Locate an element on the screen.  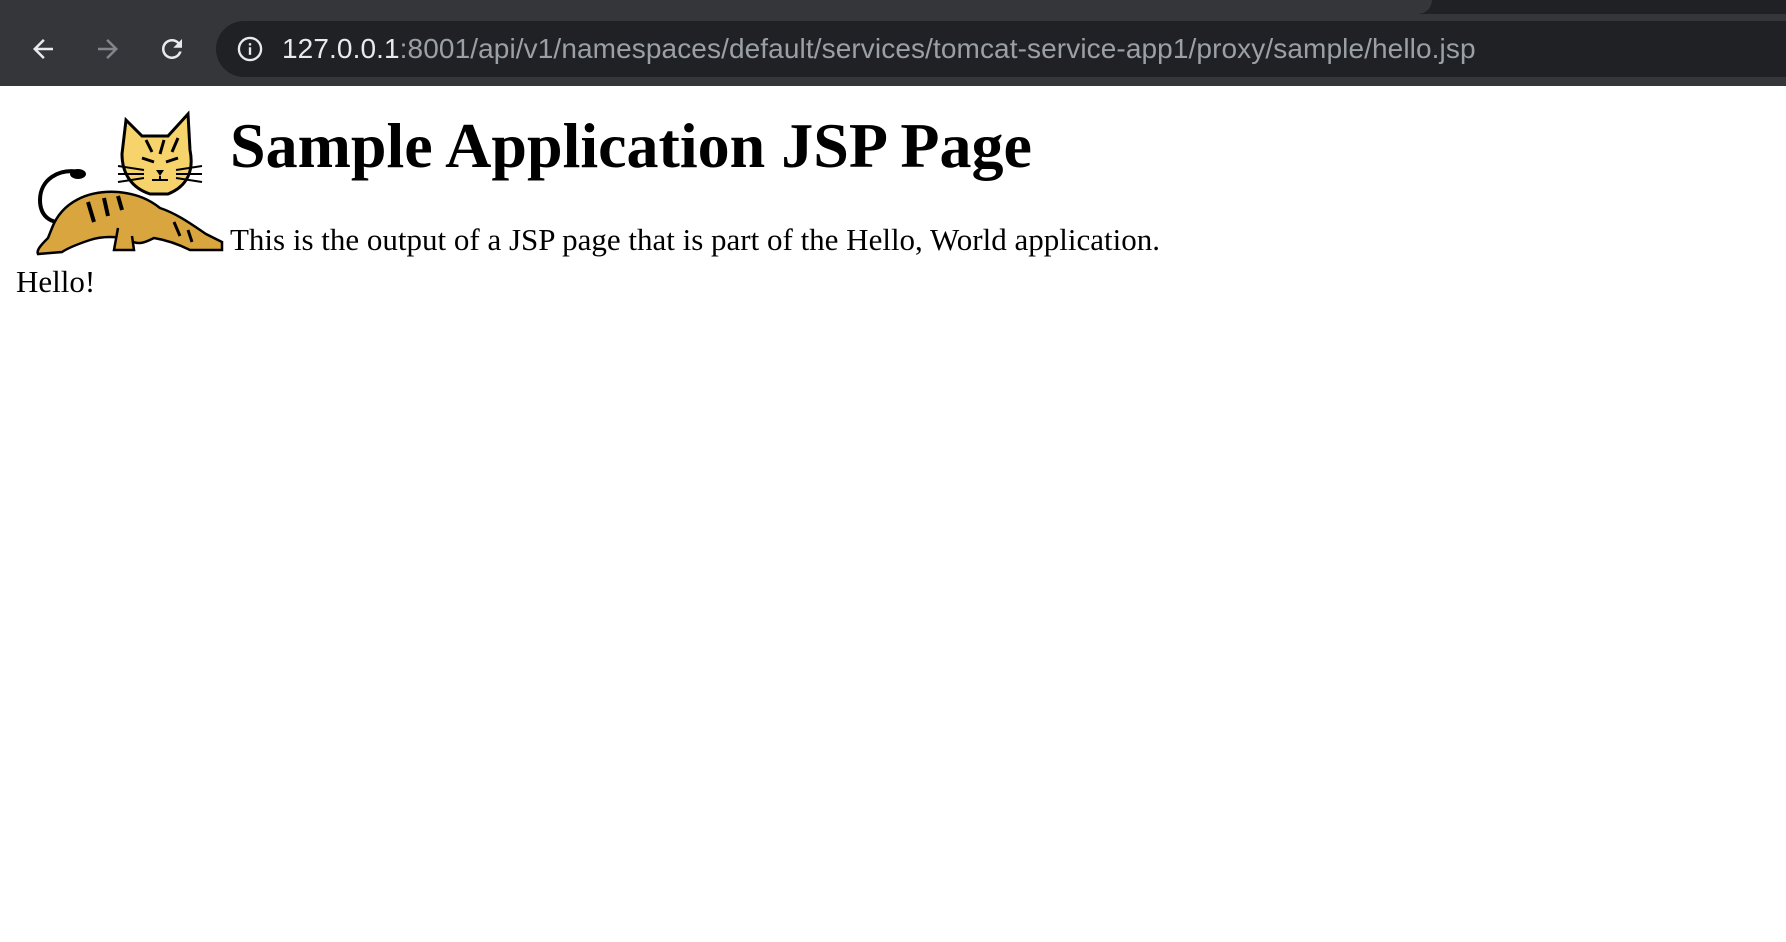
back-arrow-icon is located at coordinates (43, 49).